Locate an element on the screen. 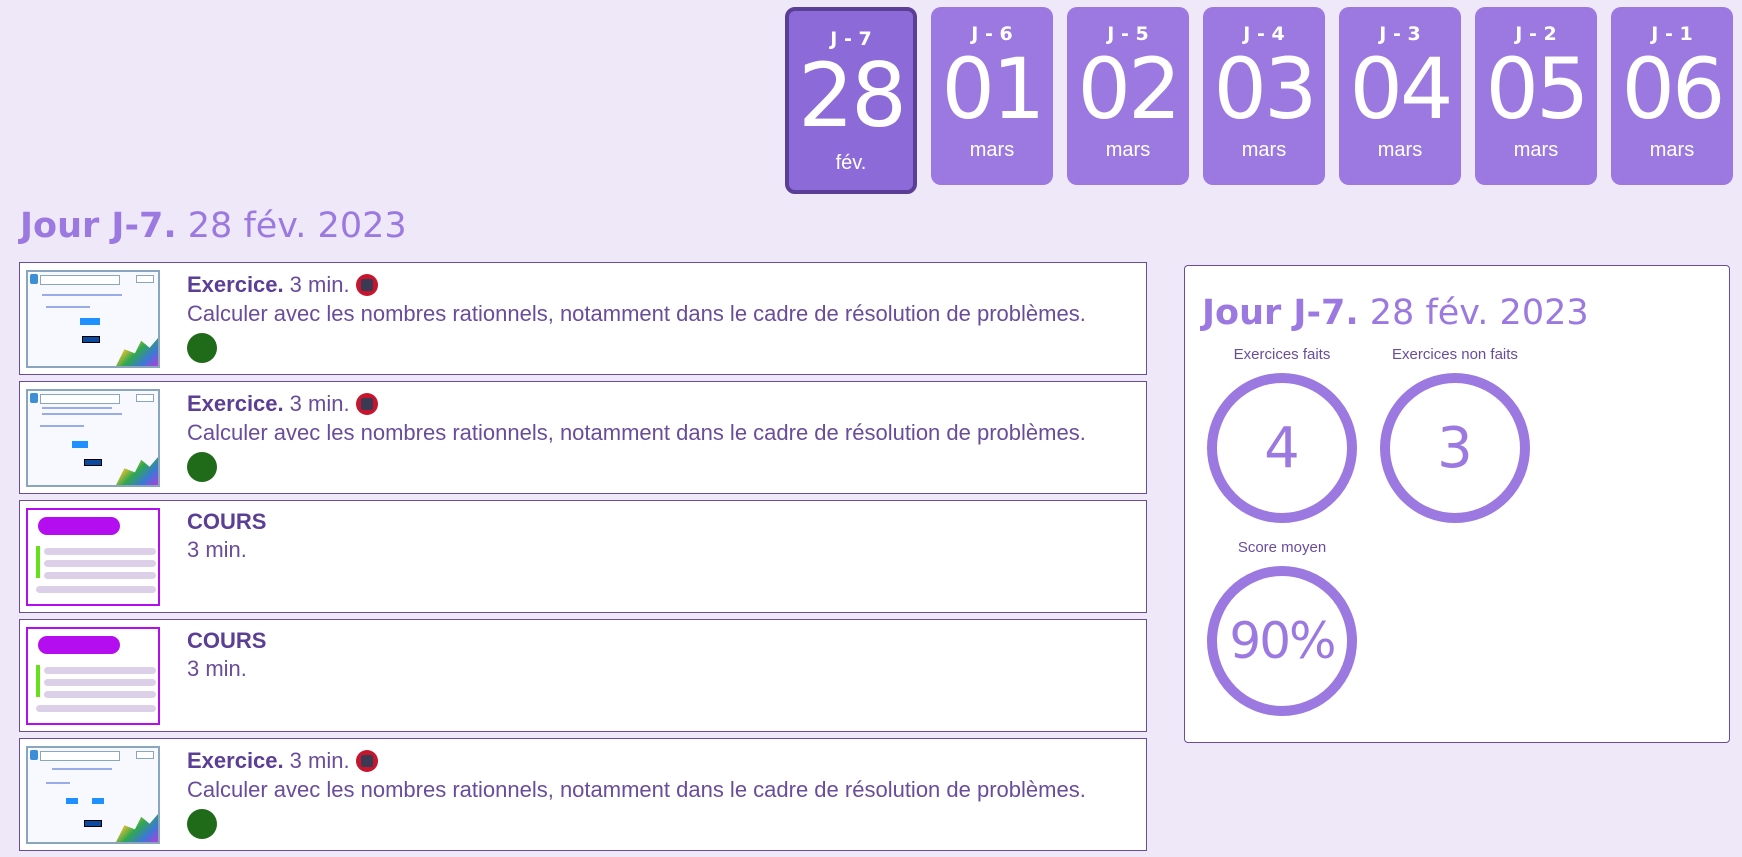 This screenshot has width=1742, height=857. panel-title: Jour J-7. 28 fév. 2023 is located at coordinates (1395, 313).